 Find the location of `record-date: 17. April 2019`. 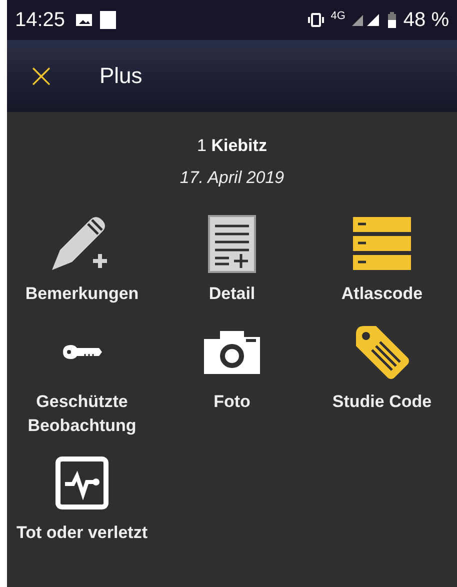

record-date: 17. April 2019 is located at coordinates (232, 178).